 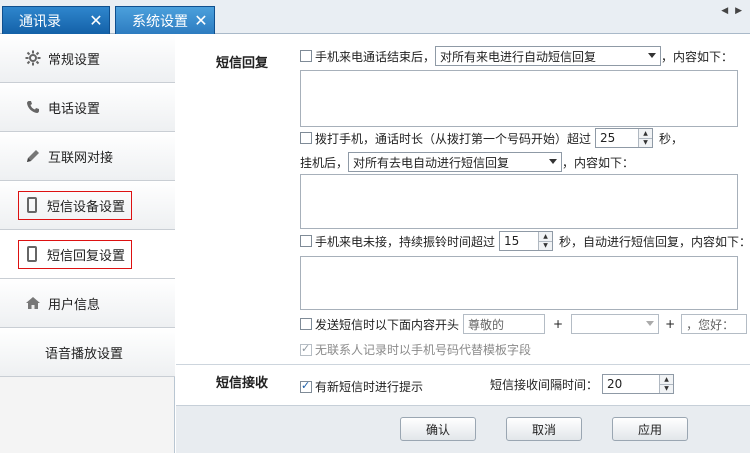 What do you see at coordinates (598, 162) in the screenshot?
I see `outgoing-suffix: ，内容如下：` at bounding box center [598, 162].